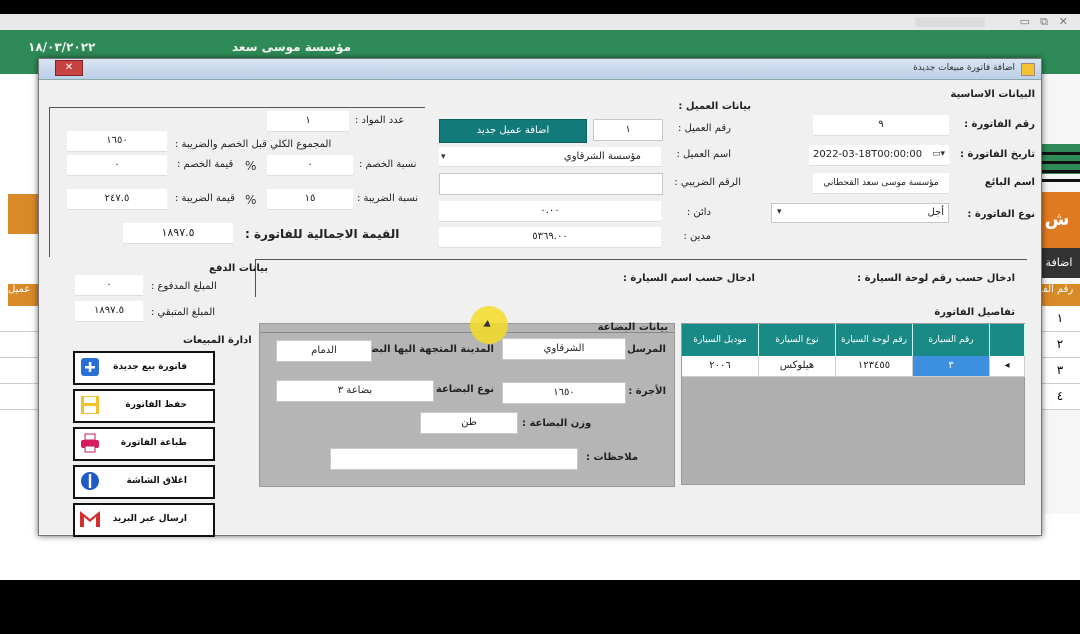  Describe the element at coordinates (1028, 69) in the screenshot. I see `form-icon` at that location.